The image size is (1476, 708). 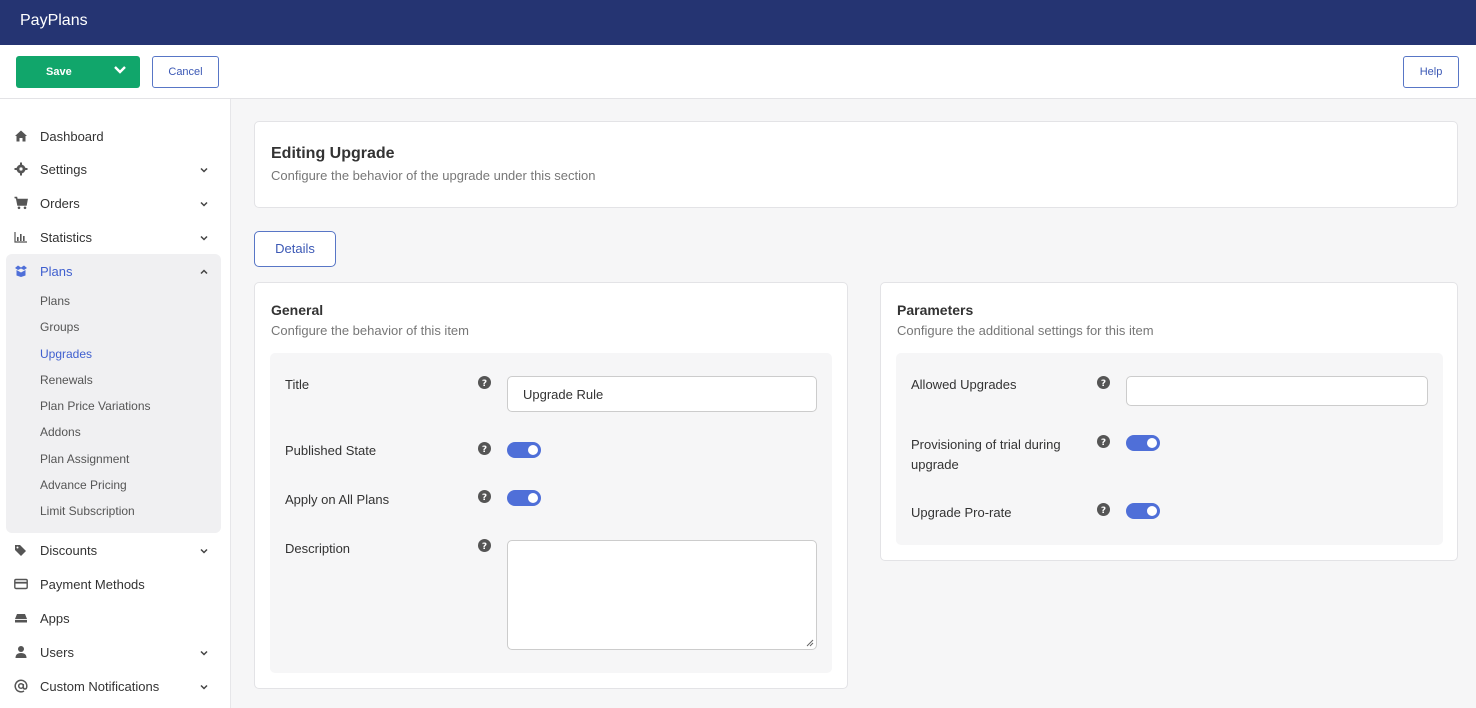 What do you see at coordinates (69, 550) in the screenshot?
I see `sidebar-item-label: Discounts` at bounding box center [69, 550].